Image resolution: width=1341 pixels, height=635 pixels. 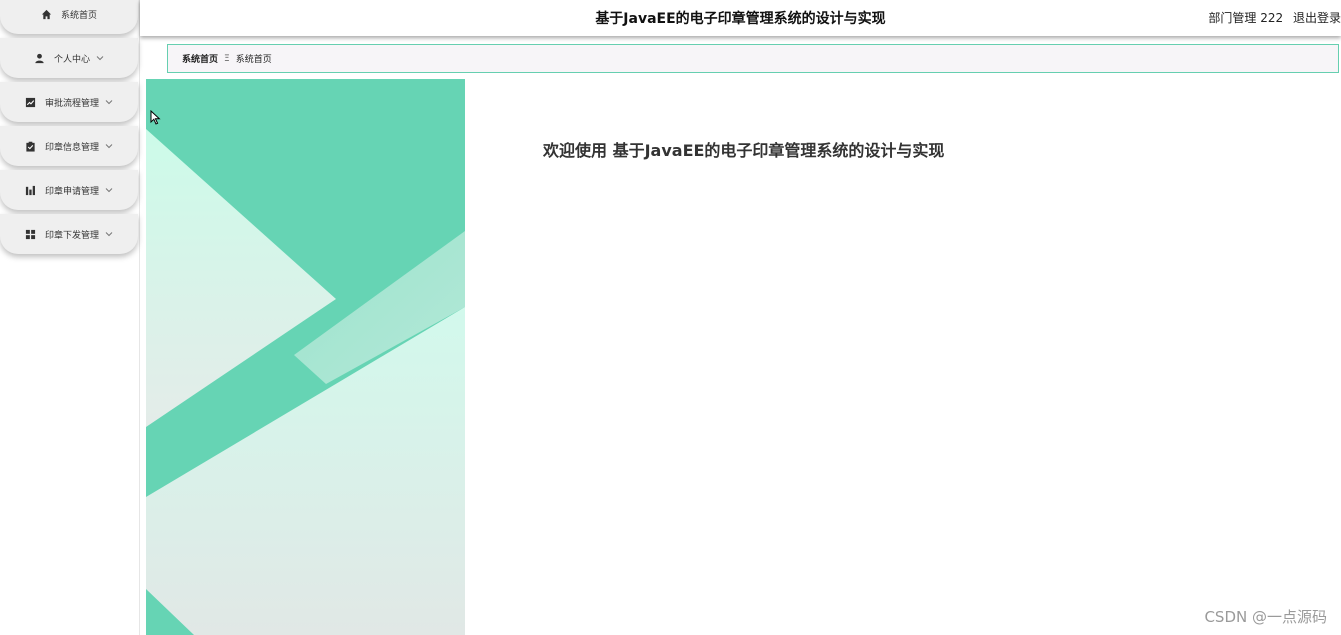 I want to click on chart-icon, so click(x=31, y=102).